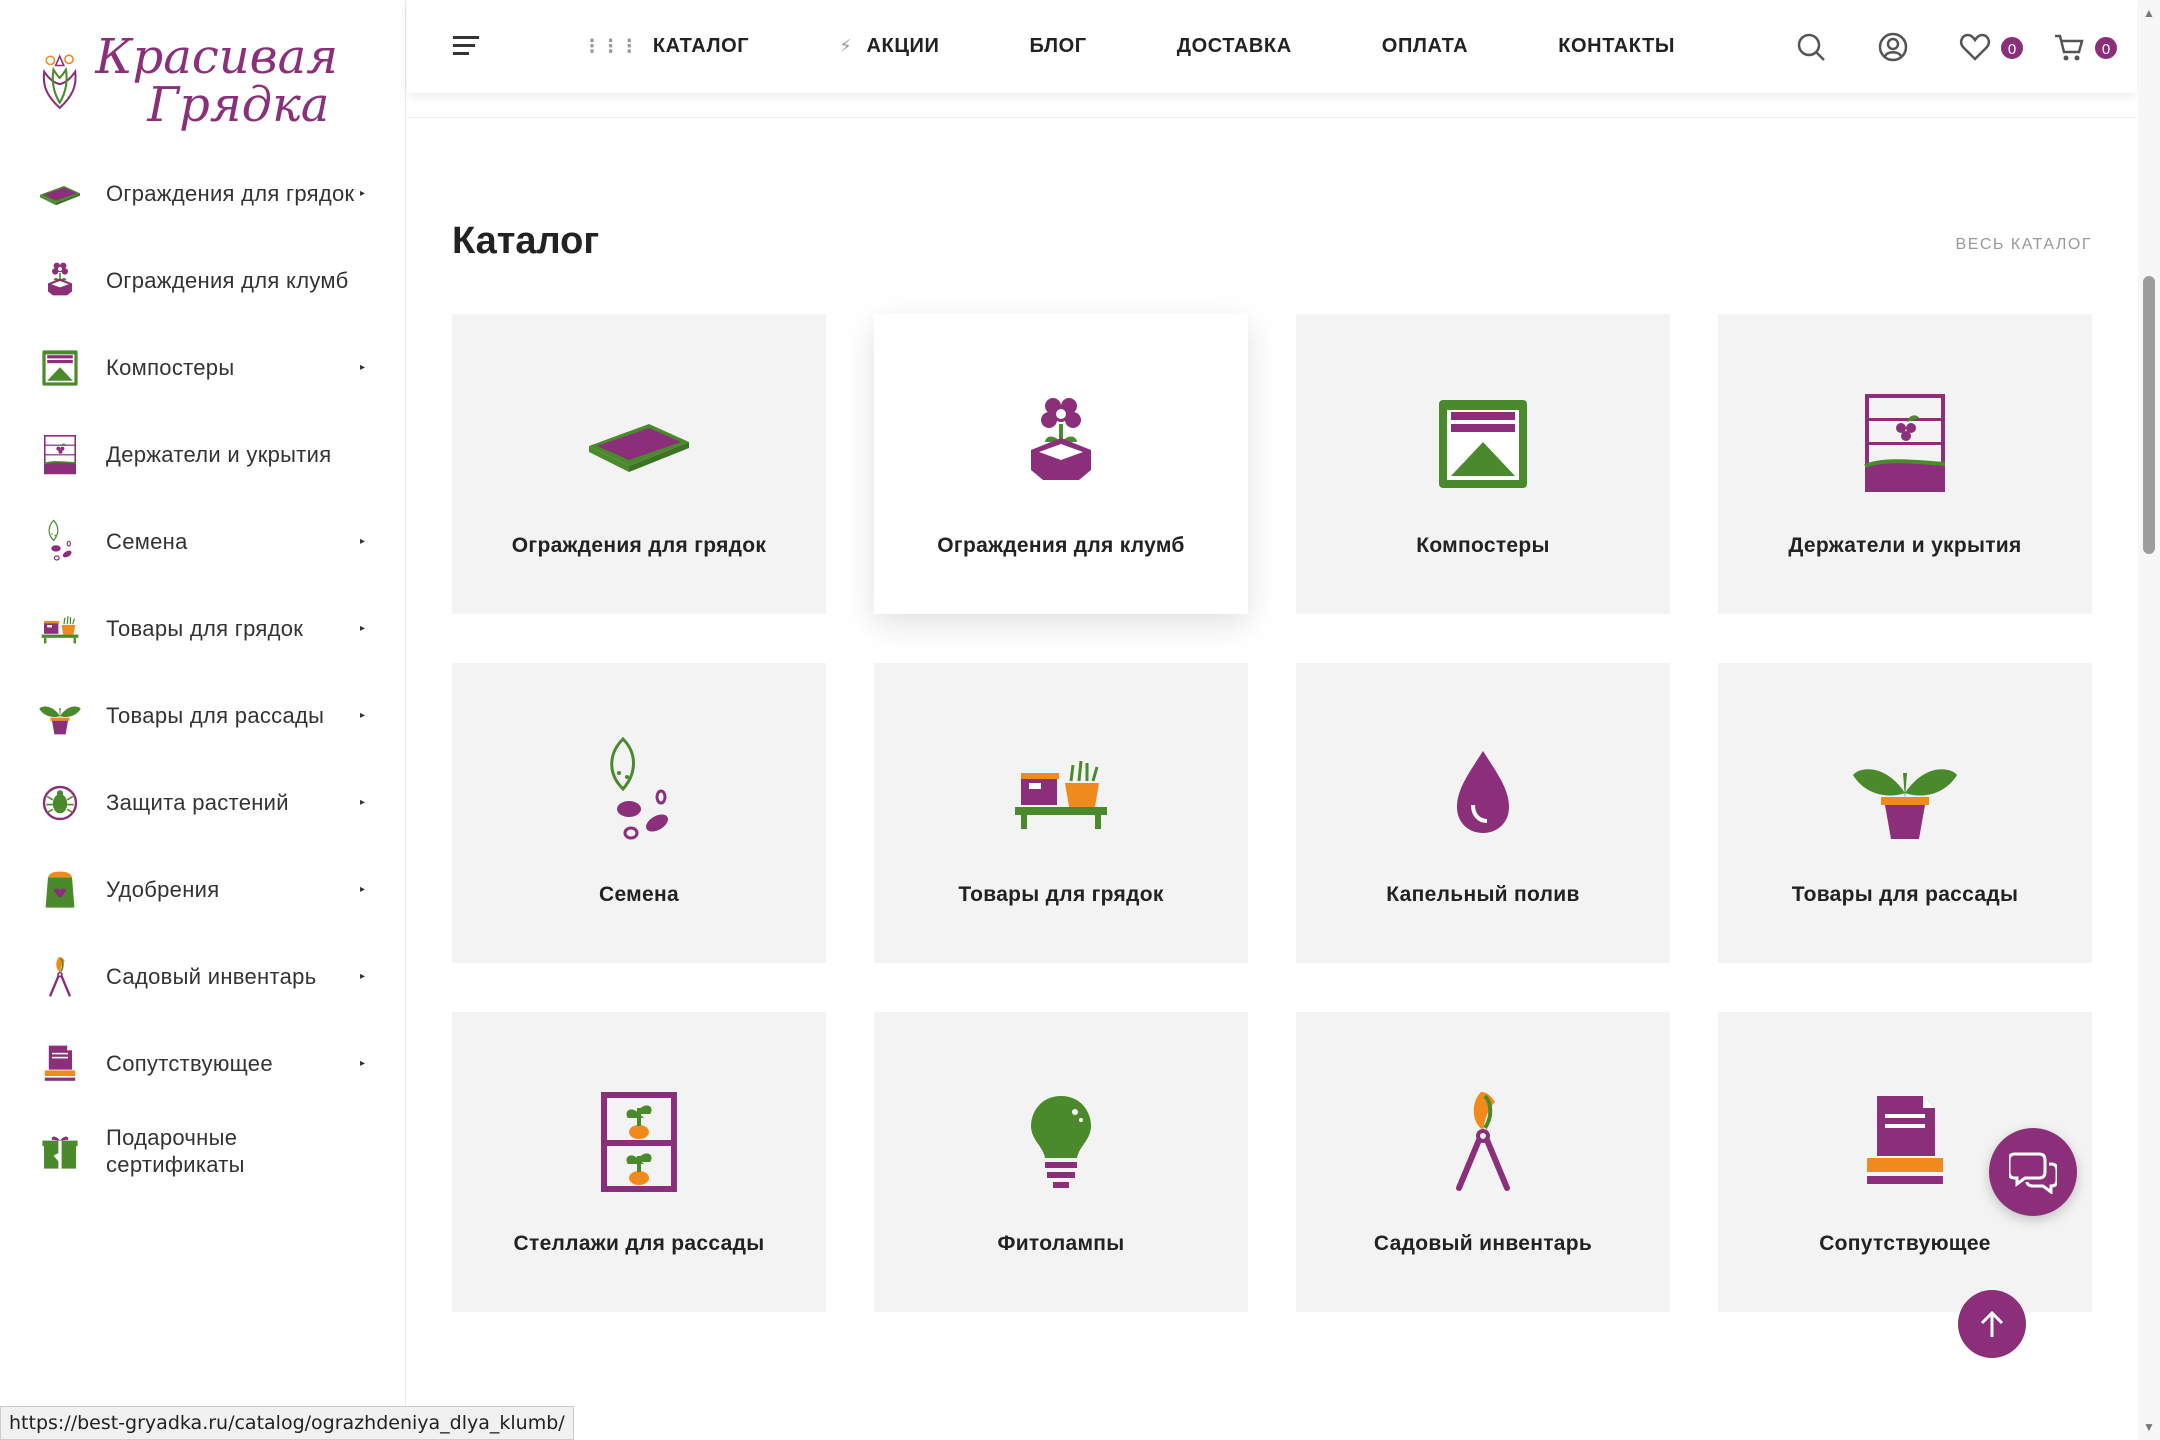 The height and width of the screenshot is (1440, 2160). What do you see at coordinates (203, 976) in the screenshot?
I see `sidebar-item: Садовый инвентарь ▸` at bounding box center [203, 976].